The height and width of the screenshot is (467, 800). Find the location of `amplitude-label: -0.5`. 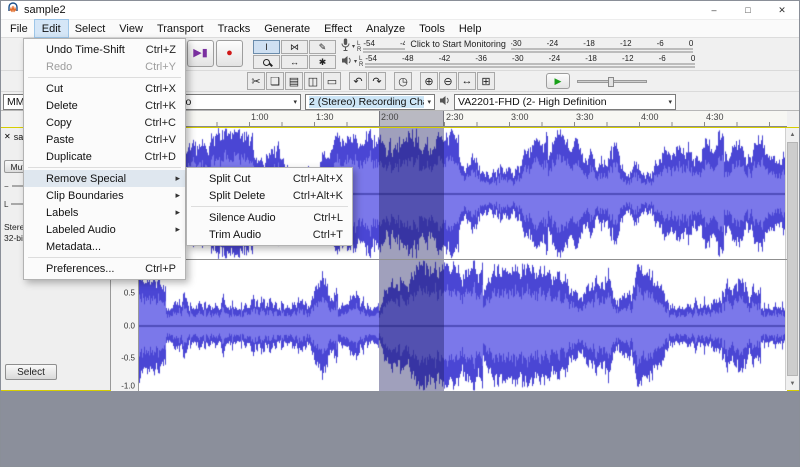

amplitude-label: -0.5 is located at coordinates (128, 358).